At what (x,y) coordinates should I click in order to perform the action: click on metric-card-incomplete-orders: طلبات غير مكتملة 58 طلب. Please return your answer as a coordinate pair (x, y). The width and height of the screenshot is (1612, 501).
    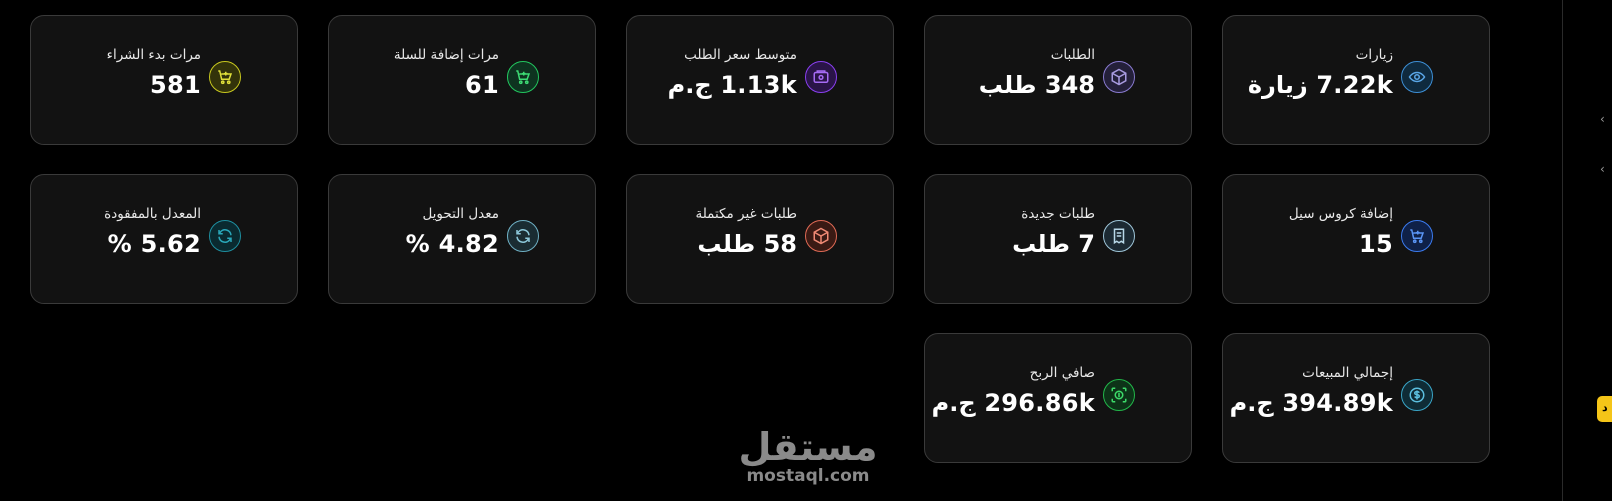
    Looking at the image, I should click on (760, 239).